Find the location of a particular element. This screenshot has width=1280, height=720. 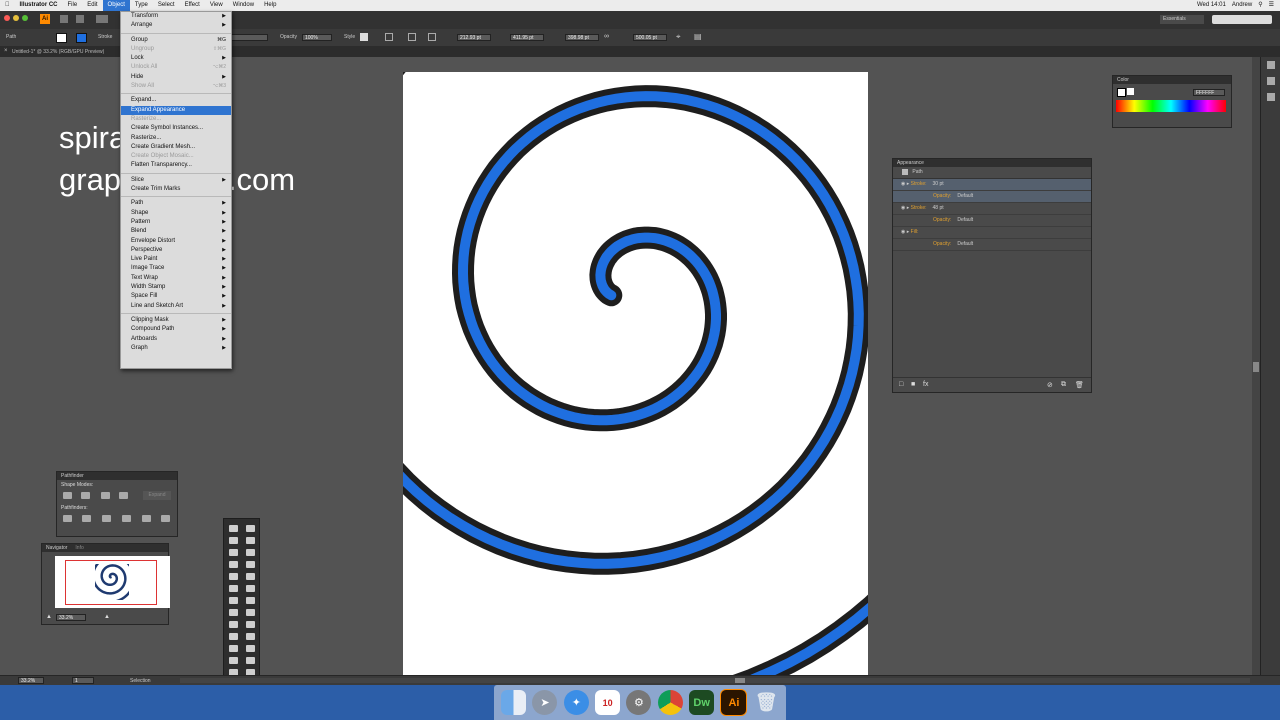

appearance-row: Opacity: Default is located at coordinates (992, 221).